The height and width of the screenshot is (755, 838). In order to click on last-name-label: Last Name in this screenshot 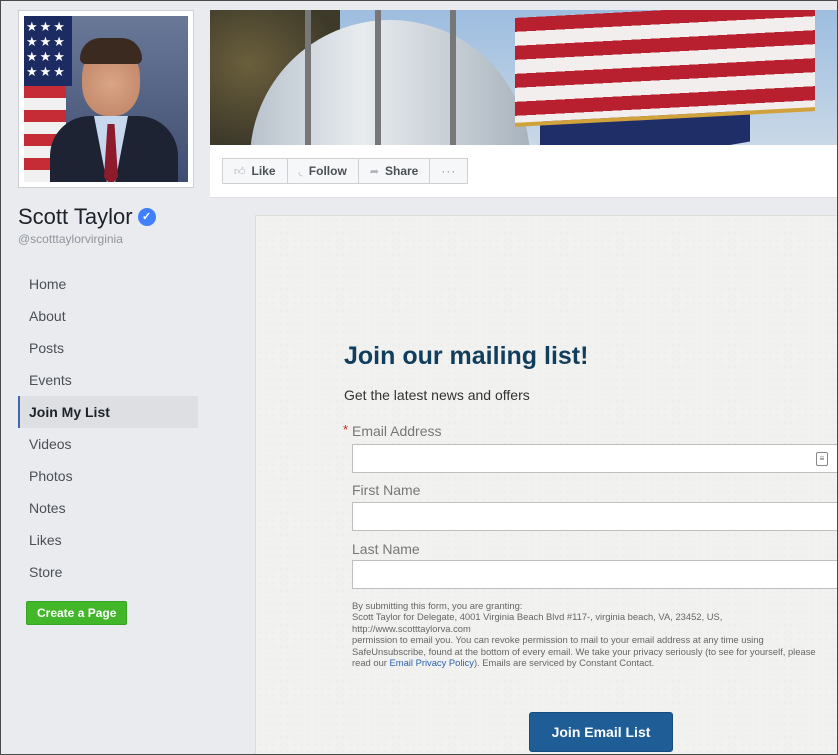, I will do `click(386, 549)`.